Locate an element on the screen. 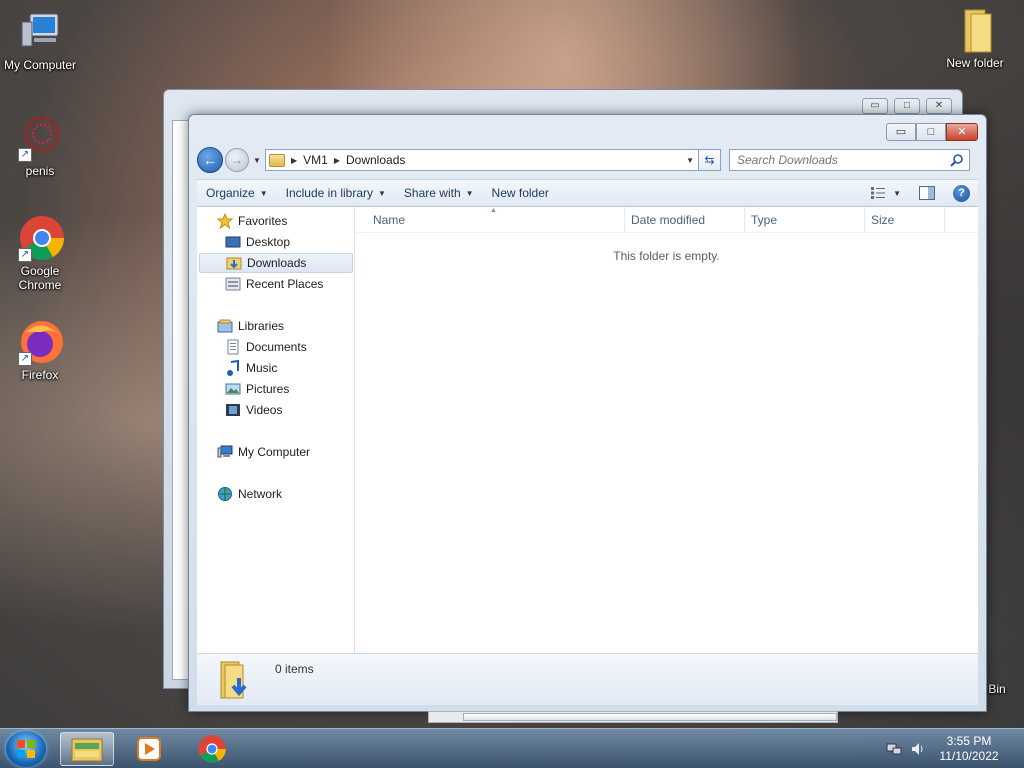 Image resolution: width=1024 pixels, height=768 pixels. maximize-button: □ is located at coordinates (931, 132).